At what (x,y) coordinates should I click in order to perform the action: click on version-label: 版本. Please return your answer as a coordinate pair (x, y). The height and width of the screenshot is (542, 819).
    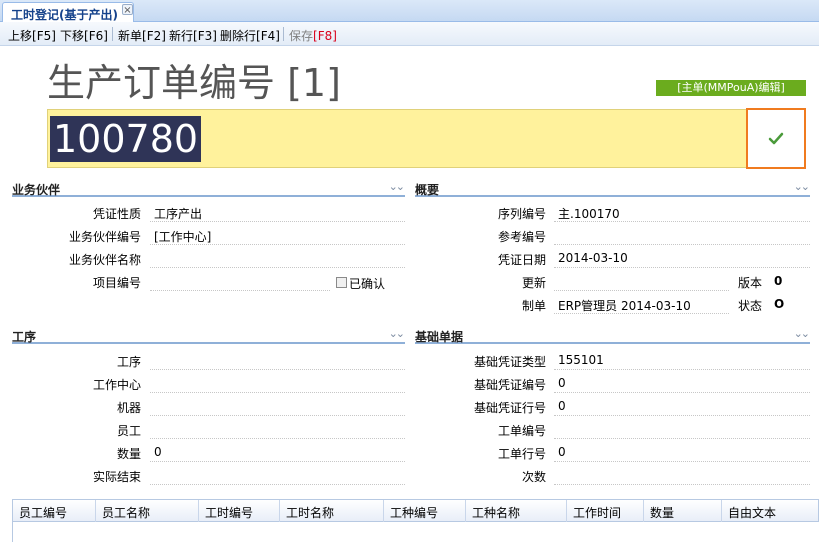
    Looking at the image, I should click on (750, 283).